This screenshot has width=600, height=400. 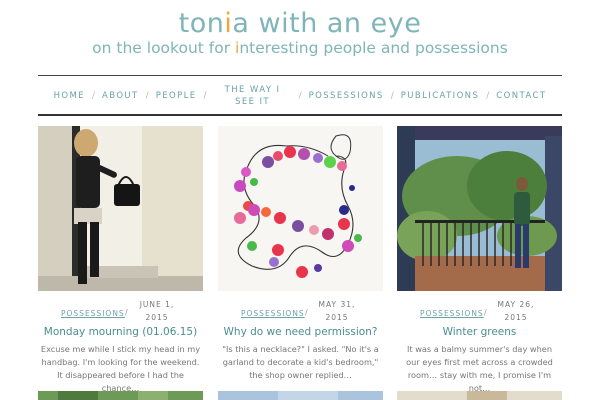 I want to click on greenery-image, so click(x=120, y=395).